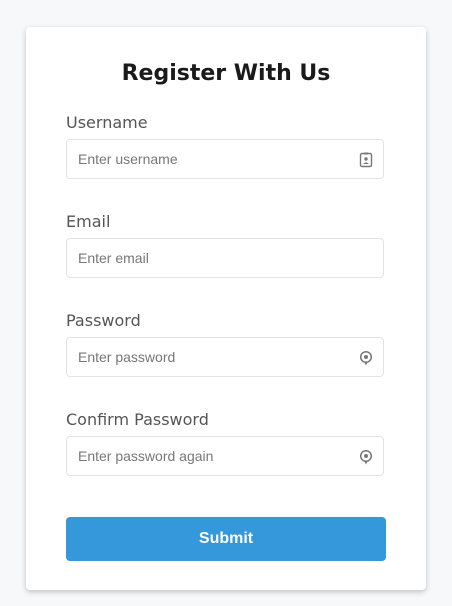 The height and width of the screenshot is (606, 452). I want to click on form-title: Register With Us, so click(226, 73).